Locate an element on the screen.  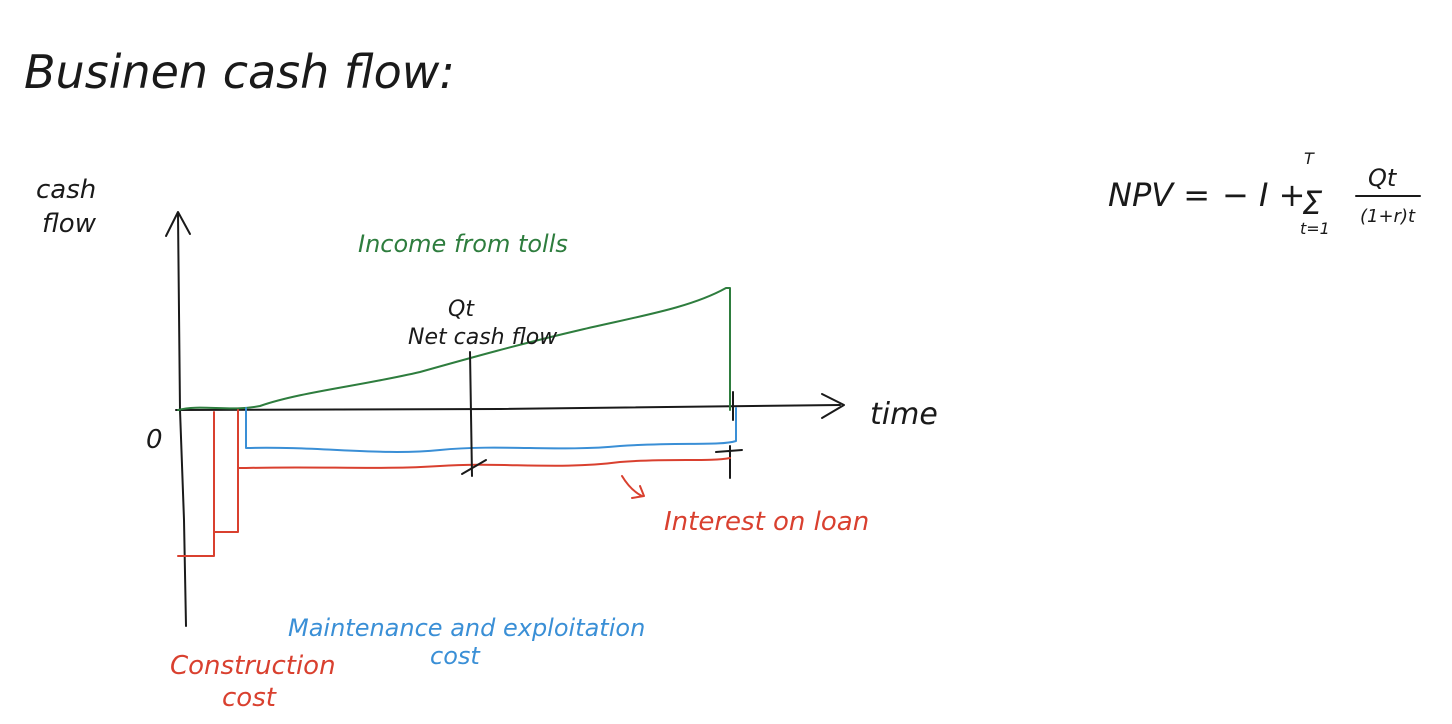
heading: Businen cash flow: is located at coordinates (239, 72).